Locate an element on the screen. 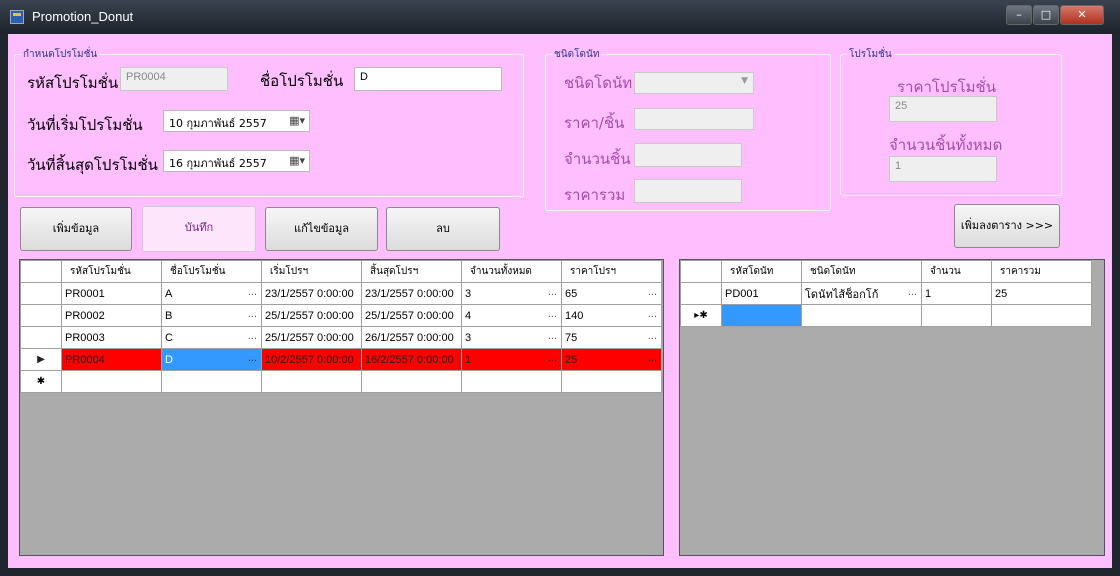 This screenshot has height=576, width=1120. chevron-down-icon: ▼ is located at coordinates (744, 81).